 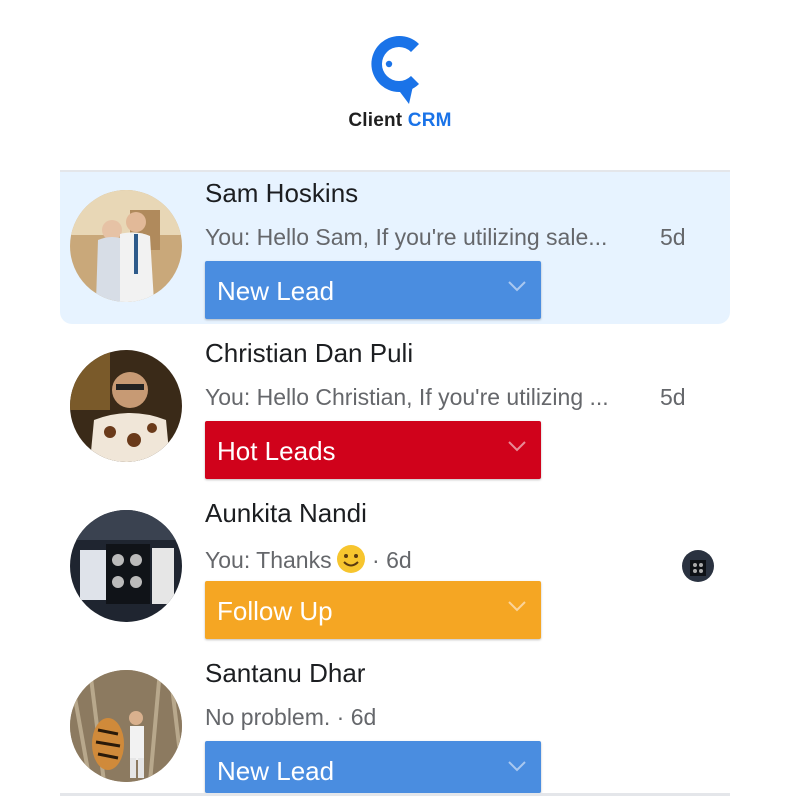 What do you see at coordinates (276, 451) in the screenshot?
I see `status-label: Hot Leads` at bounding box center [276, 451].